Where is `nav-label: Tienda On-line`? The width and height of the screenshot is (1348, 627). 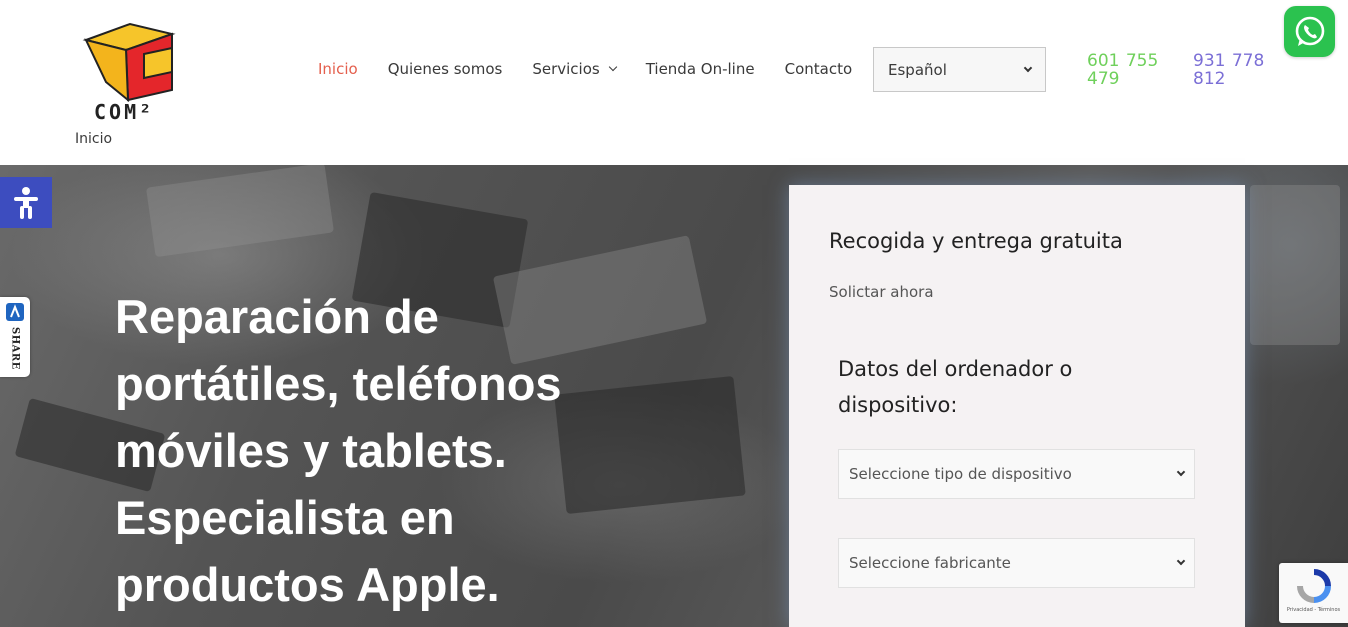
nav-label: Tienda On-line is located at coordinates (700, 69).